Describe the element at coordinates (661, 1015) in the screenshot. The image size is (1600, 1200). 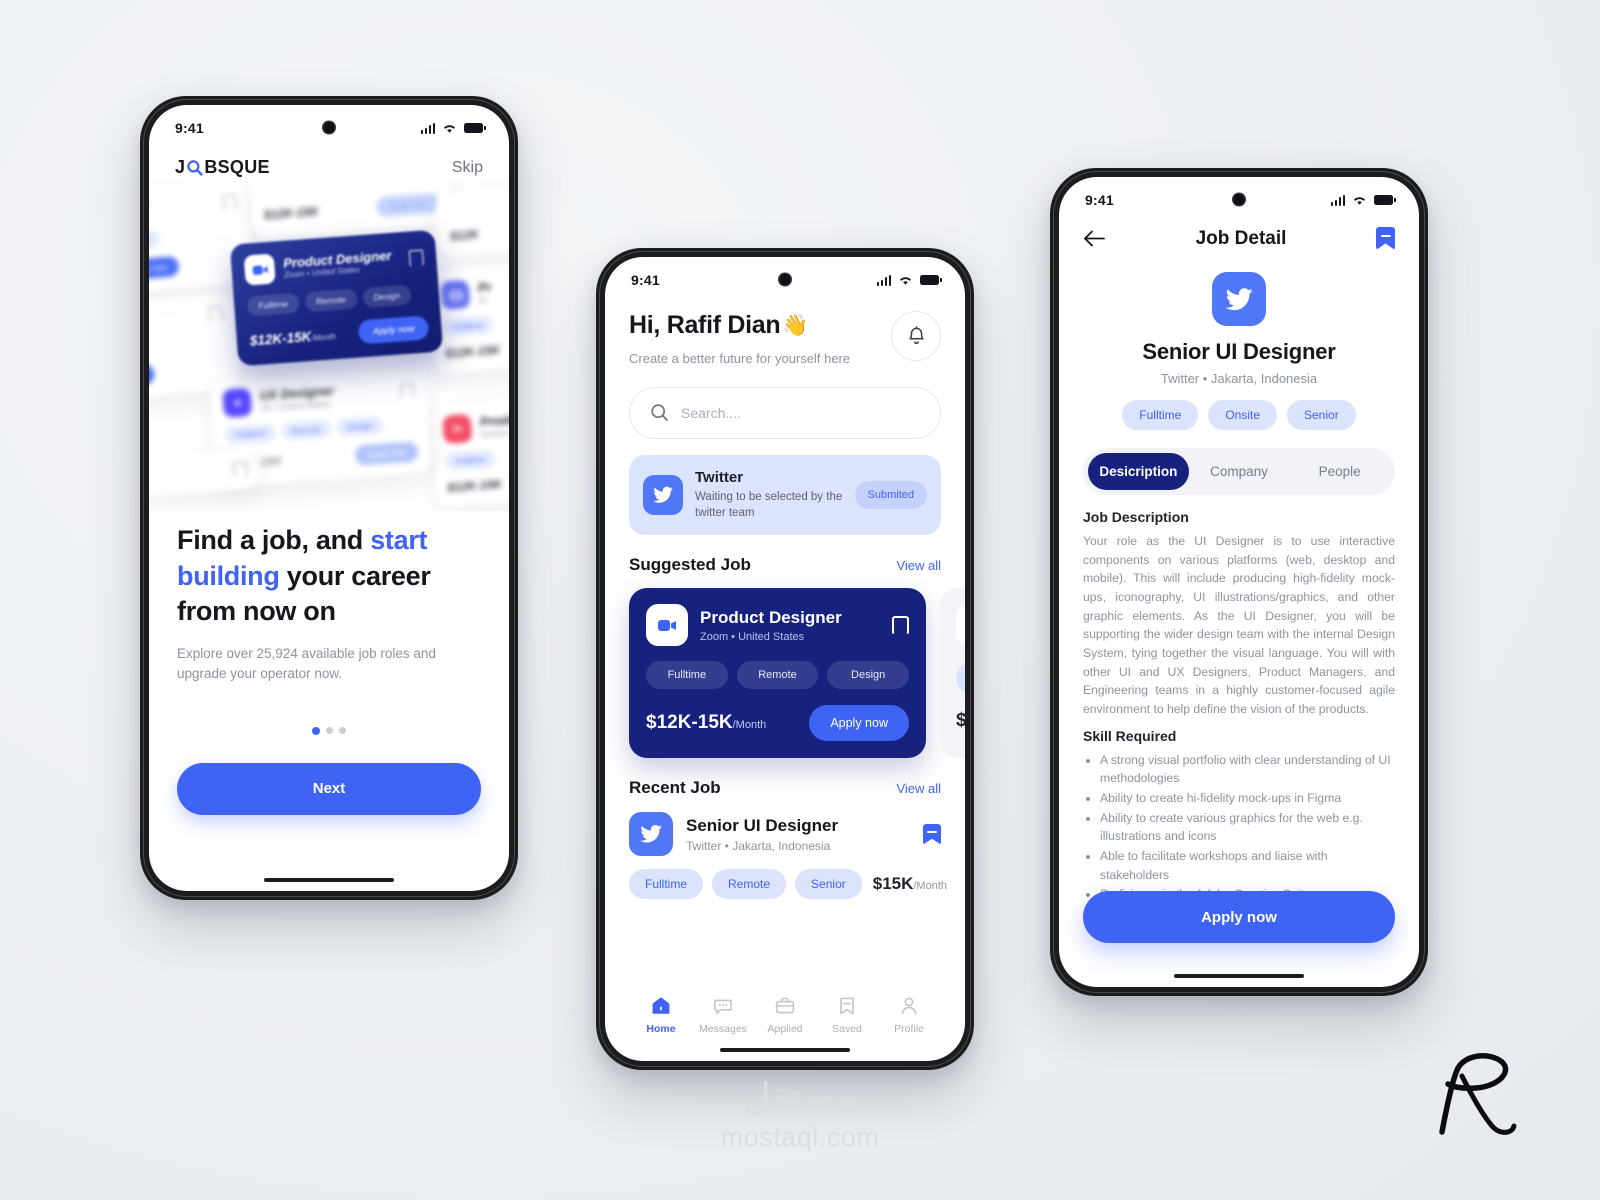
I see `tab-home: Home` at that location.